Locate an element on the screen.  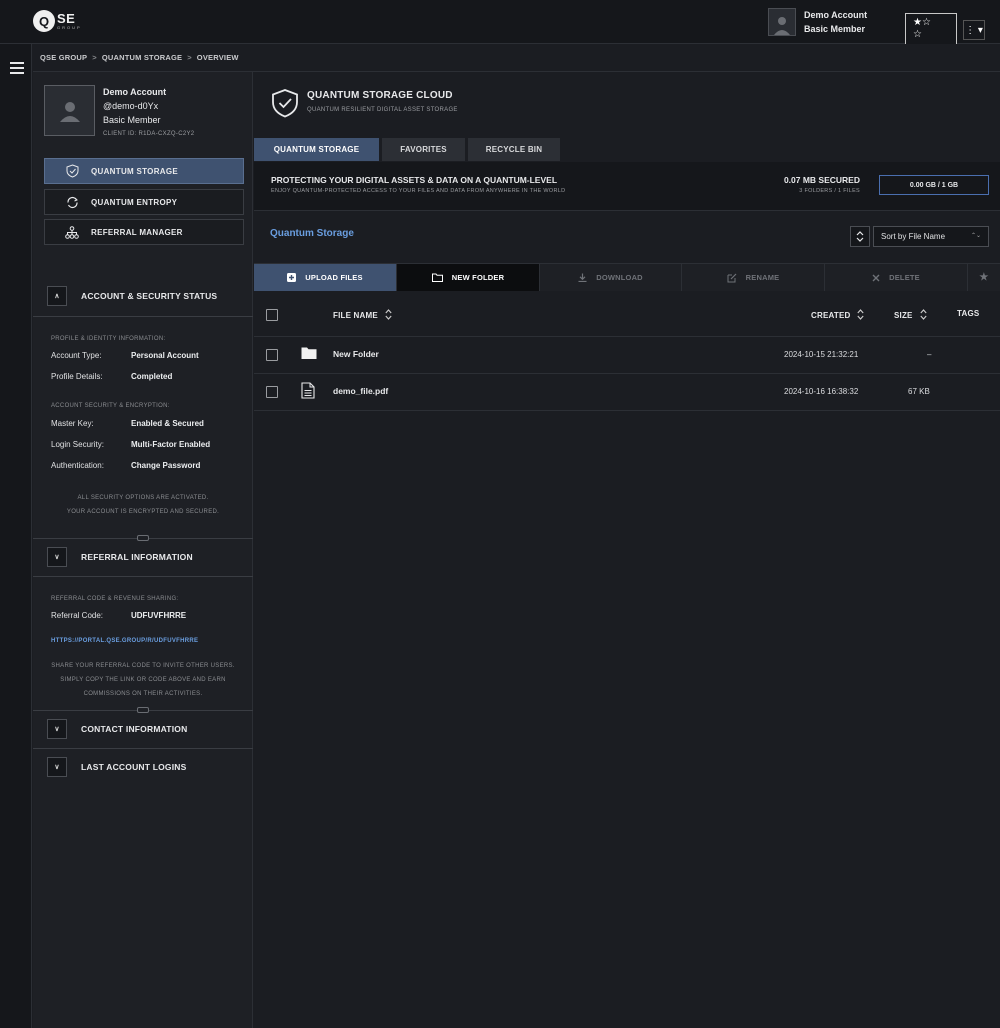
chevron-up-icon: ∧ is located at coordinates (57, 296).